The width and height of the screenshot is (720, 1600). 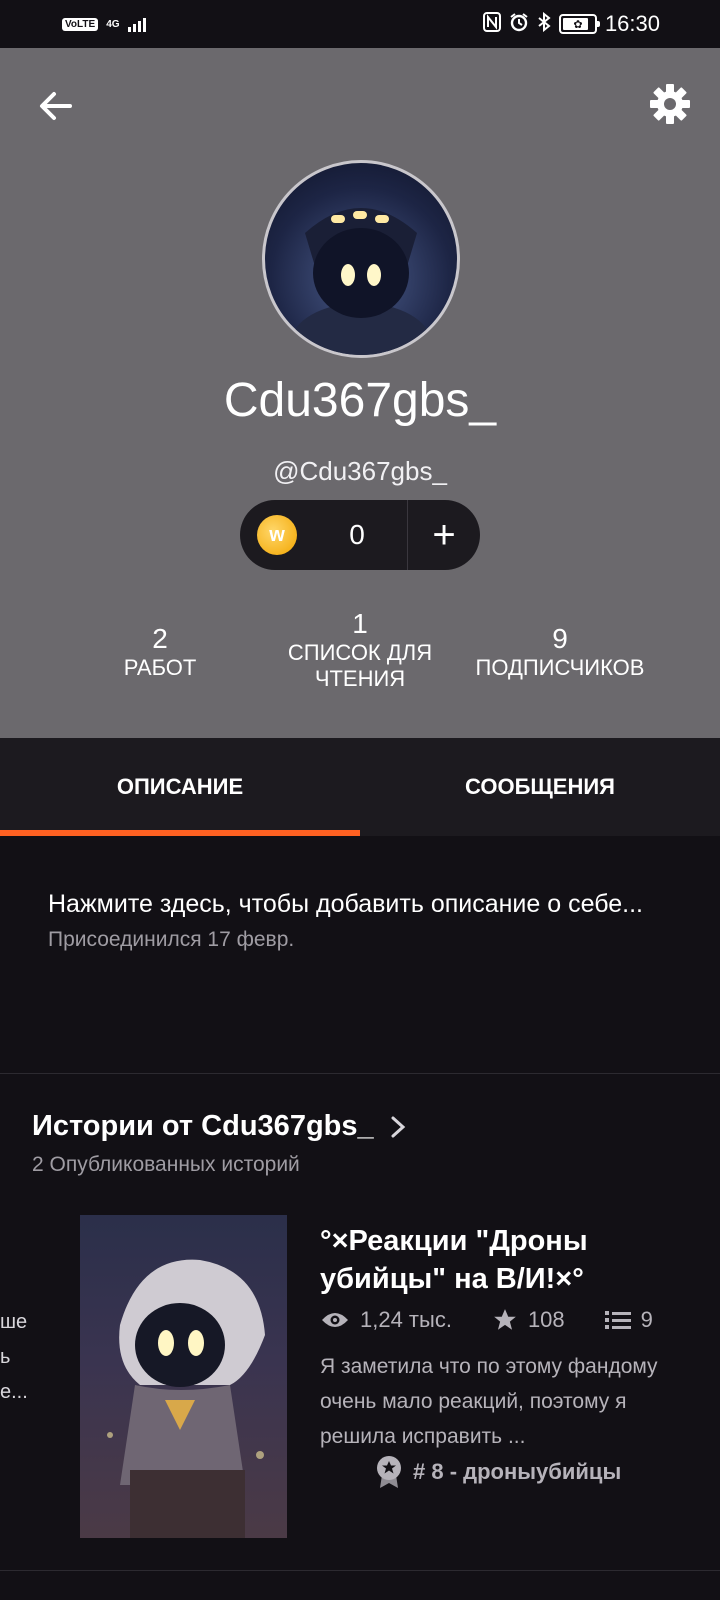 I want to click on rank-text: # 8 - дроныубийцы, so click(x=517, y=1471).